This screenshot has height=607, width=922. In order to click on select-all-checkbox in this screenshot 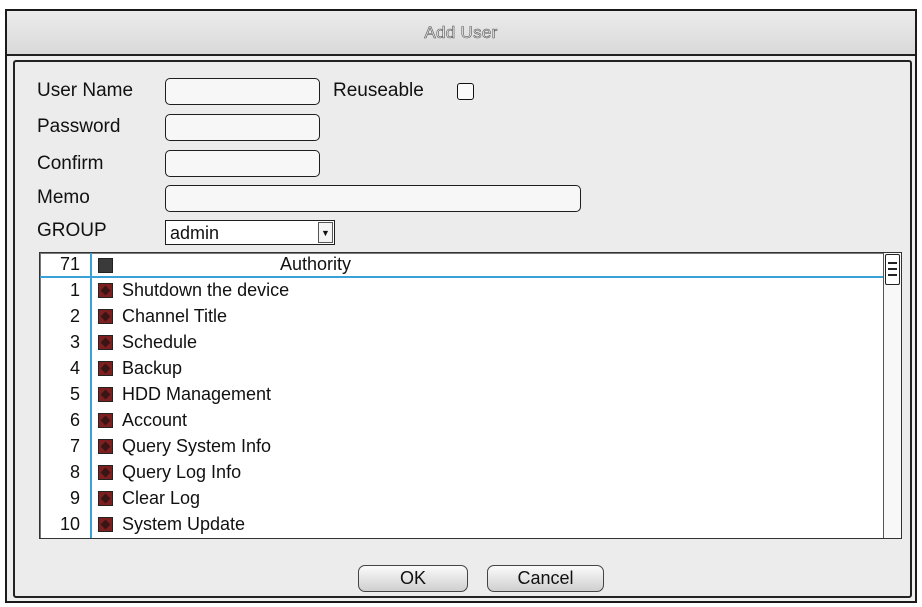, I will do `click(105, 265)`.